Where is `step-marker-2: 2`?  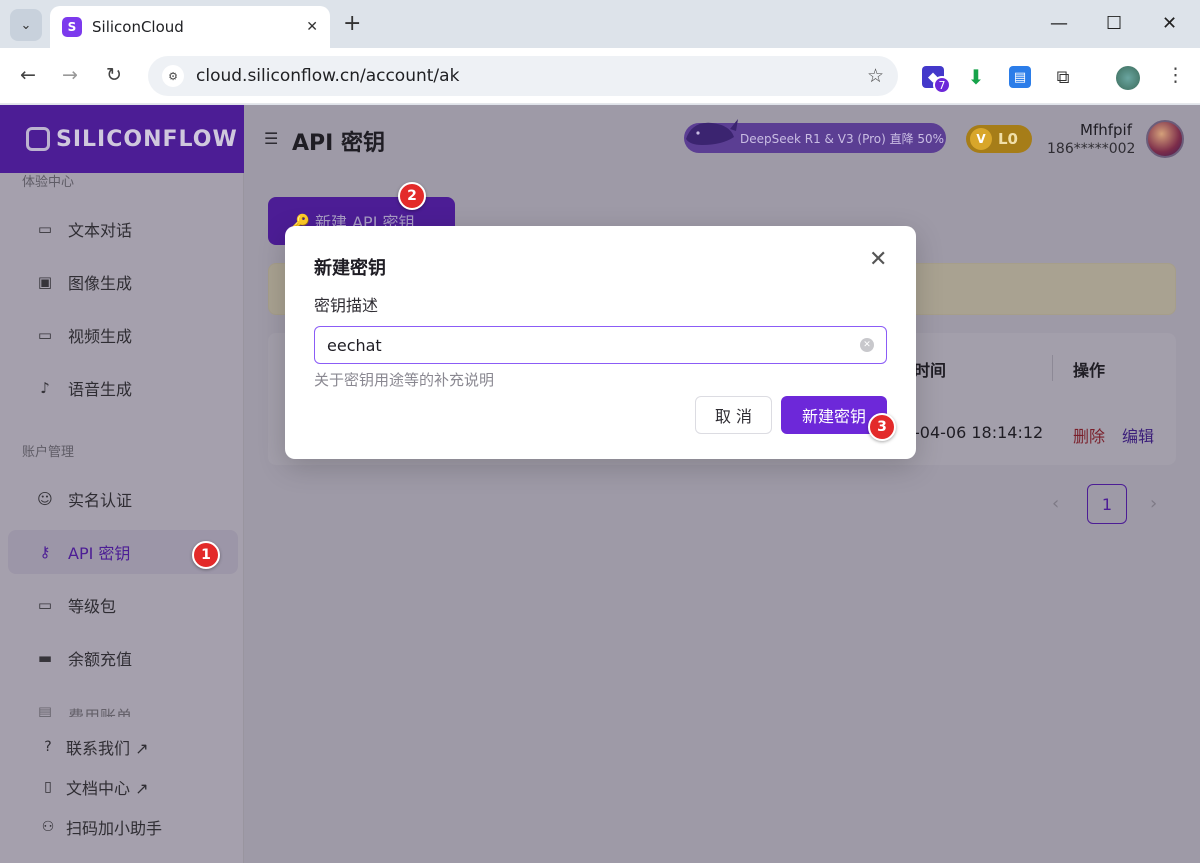
step-marker-2: 2 is located at coordinates (412, 196).